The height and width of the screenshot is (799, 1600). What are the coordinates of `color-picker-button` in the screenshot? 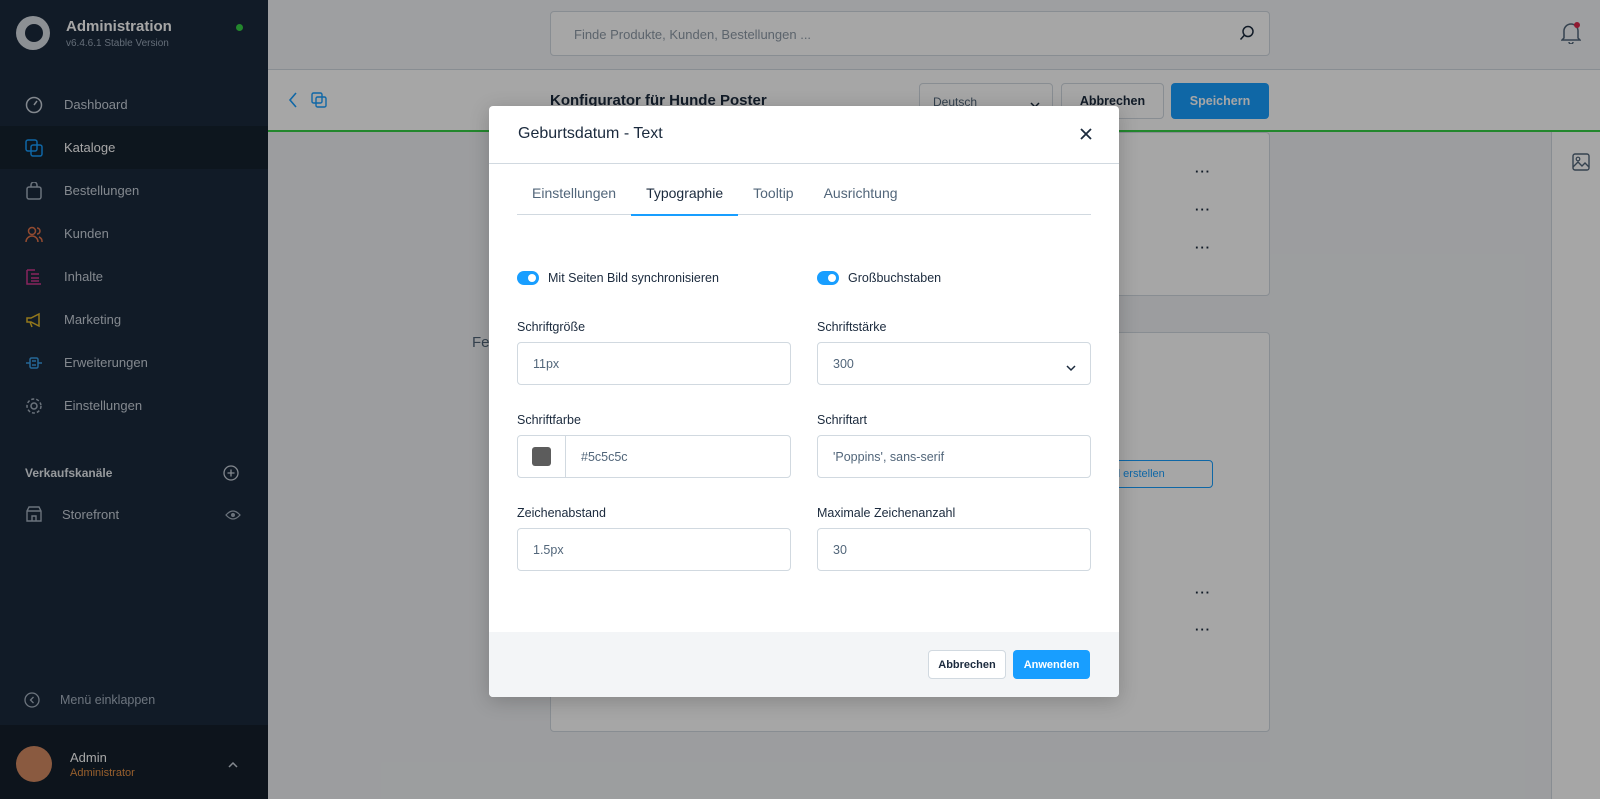 It's located at (542, 456).